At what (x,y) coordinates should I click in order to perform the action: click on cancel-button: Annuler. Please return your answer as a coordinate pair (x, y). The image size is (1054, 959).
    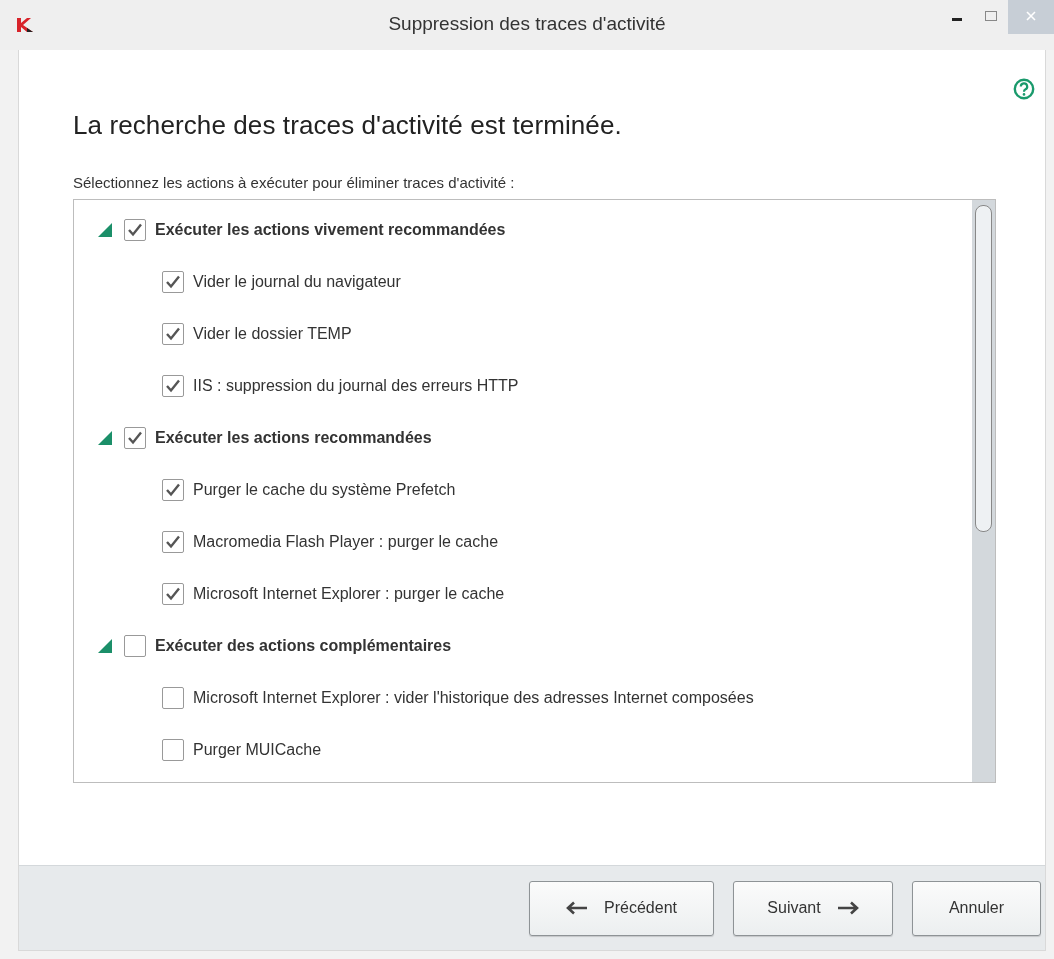
    Looking at the image, I should click on (976, 908).